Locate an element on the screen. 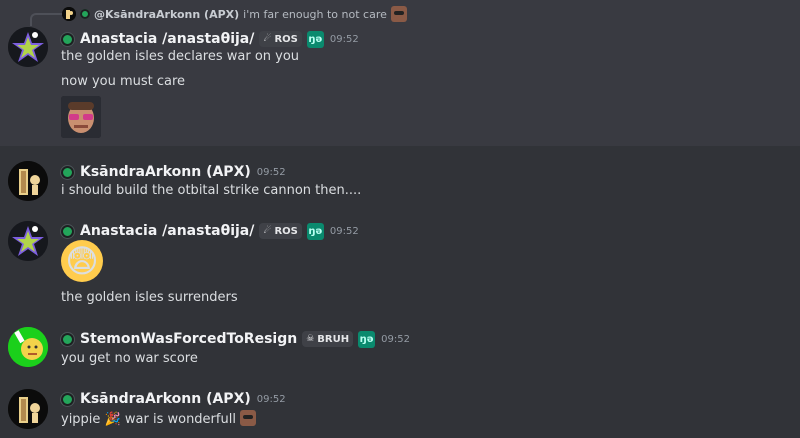  reply-avatar is located at coordinates (69, 14).